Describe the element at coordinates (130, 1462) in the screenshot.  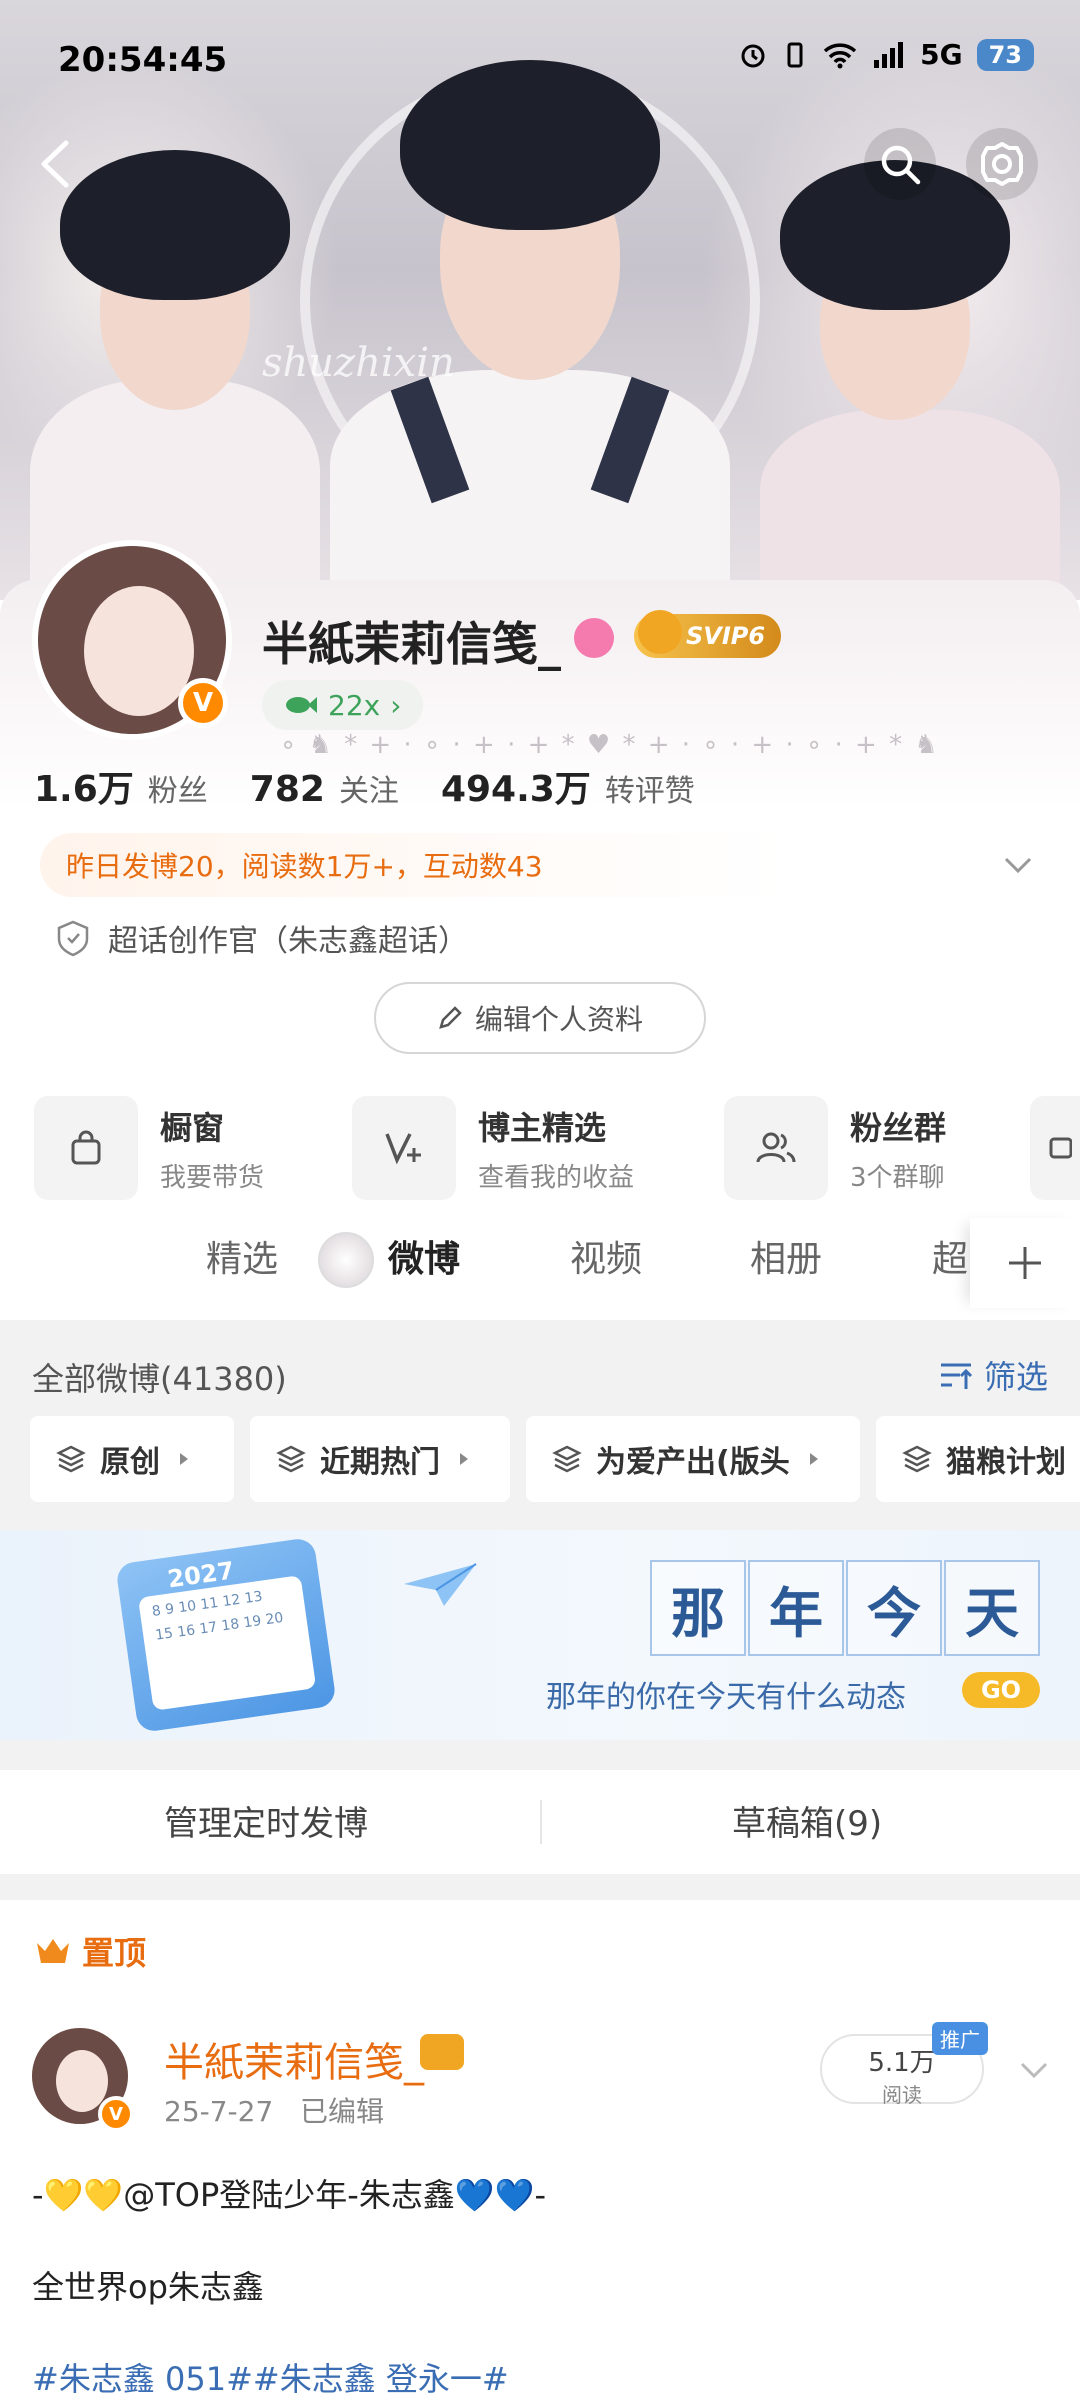
I see `chip-label: 原创` at that location.